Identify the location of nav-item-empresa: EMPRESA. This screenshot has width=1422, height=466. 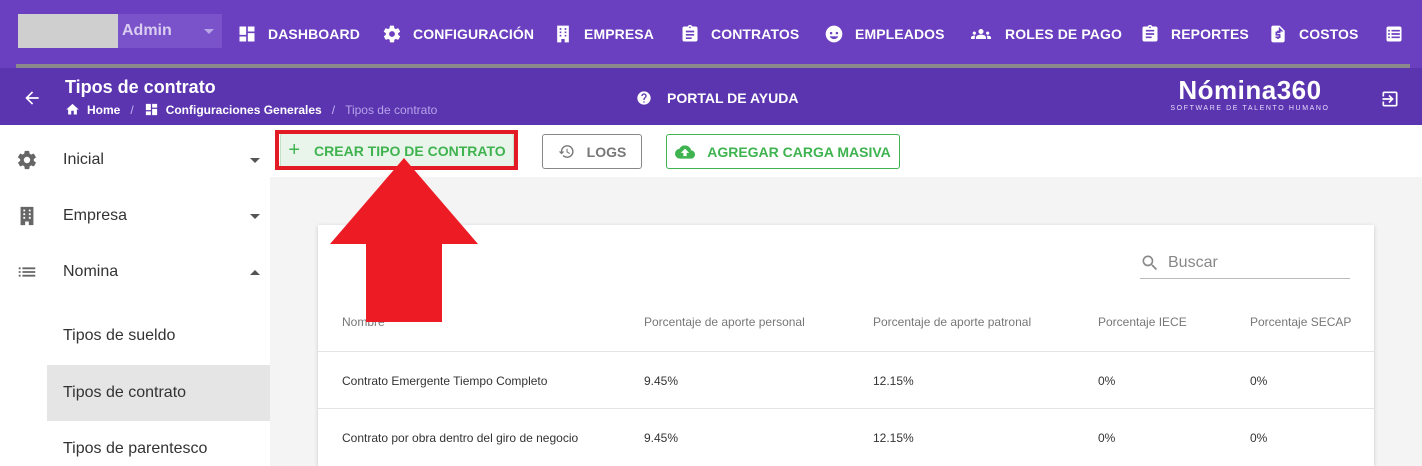
(603, 34).